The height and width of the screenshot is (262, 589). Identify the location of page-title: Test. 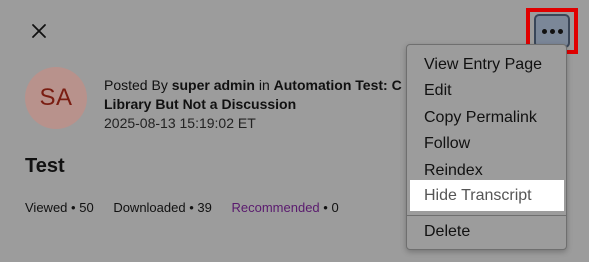
(45, 166).